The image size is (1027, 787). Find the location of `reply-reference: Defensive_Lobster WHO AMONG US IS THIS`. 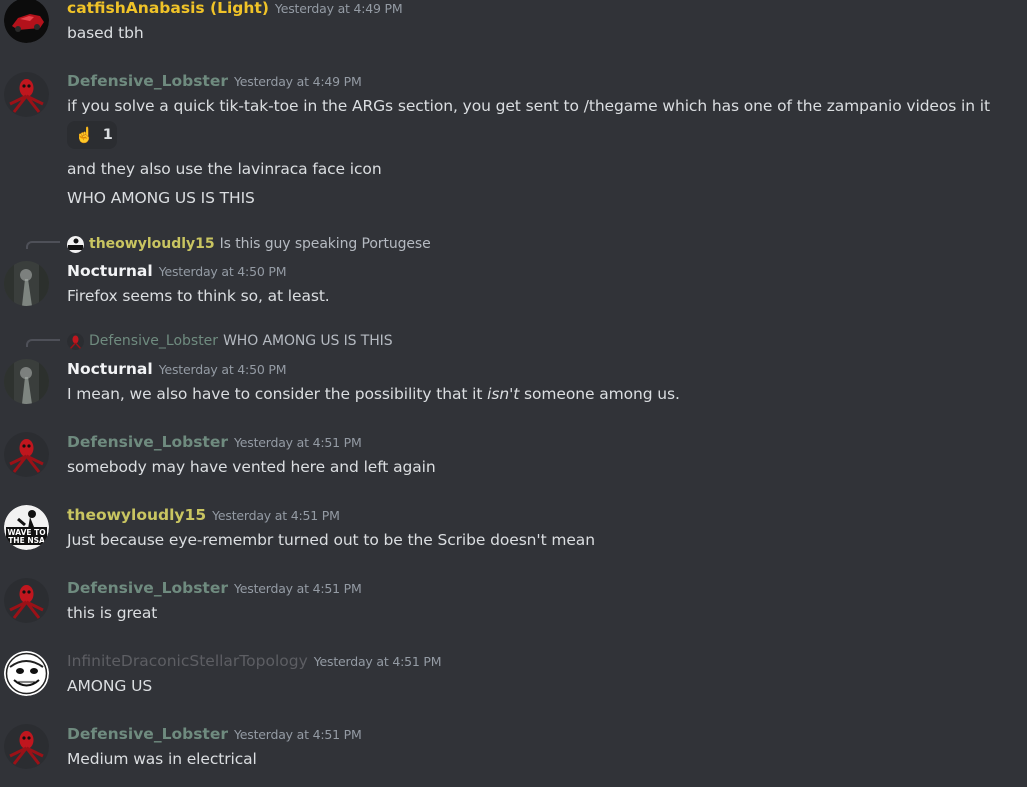

reply-reference: Defensive_Lobster WHO AMONG US IS THIS is located at coordinates (230, 341).